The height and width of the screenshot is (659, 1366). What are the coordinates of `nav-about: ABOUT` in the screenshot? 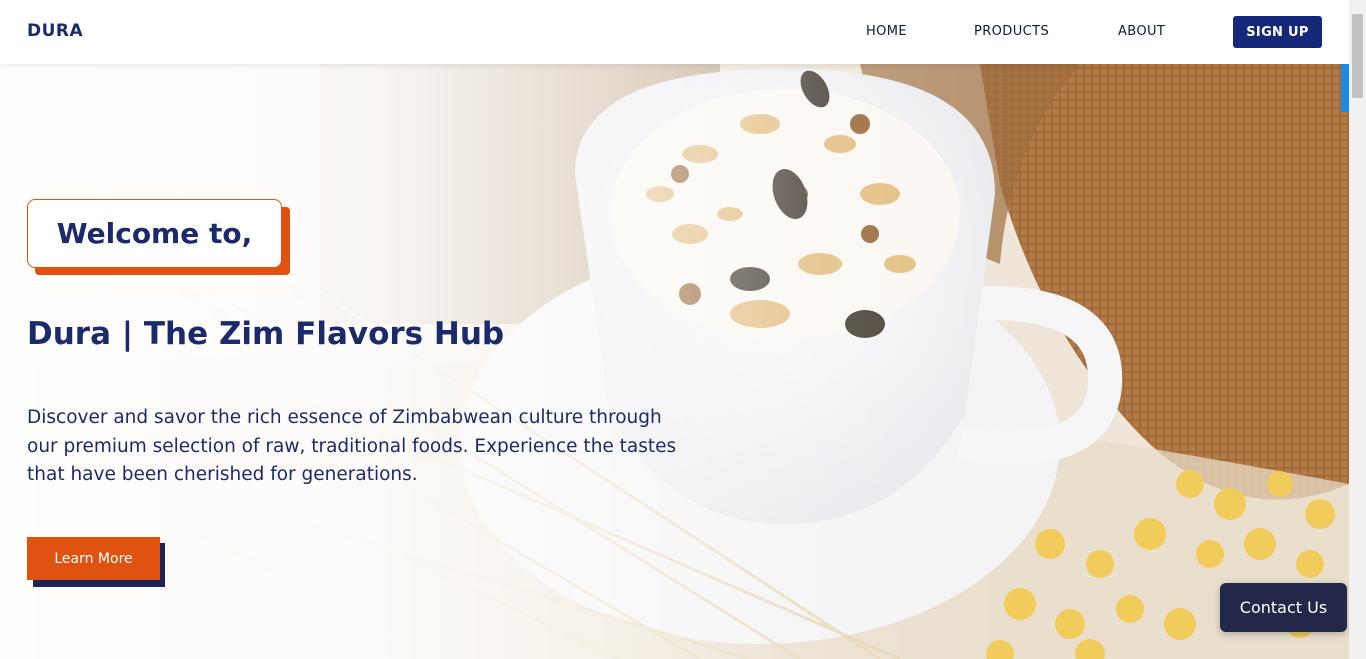 It's located at (1141, 31).